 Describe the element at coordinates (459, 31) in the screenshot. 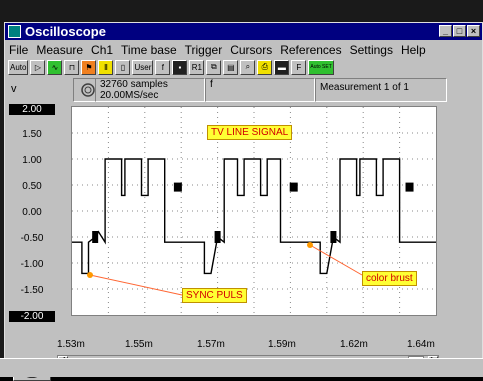

I see `maximize-button: □` at that location.